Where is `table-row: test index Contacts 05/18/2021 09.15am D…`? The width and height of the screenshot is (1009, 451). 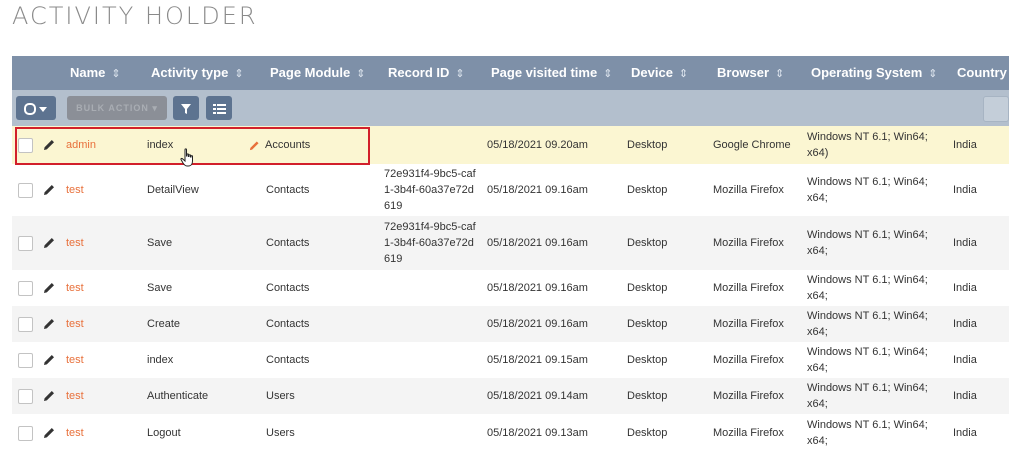
table-row: test index Contacts 05/18/2021 09.15am D… is located at coordinates (510, 360).